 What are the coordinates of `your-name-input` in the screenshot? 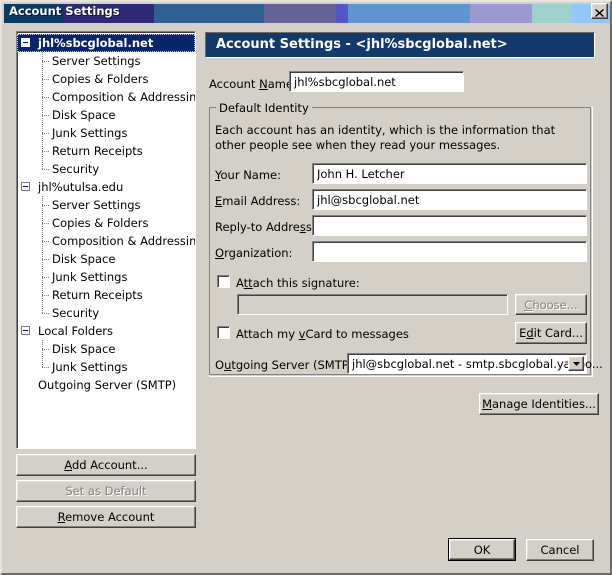 It's located at (449, 173).